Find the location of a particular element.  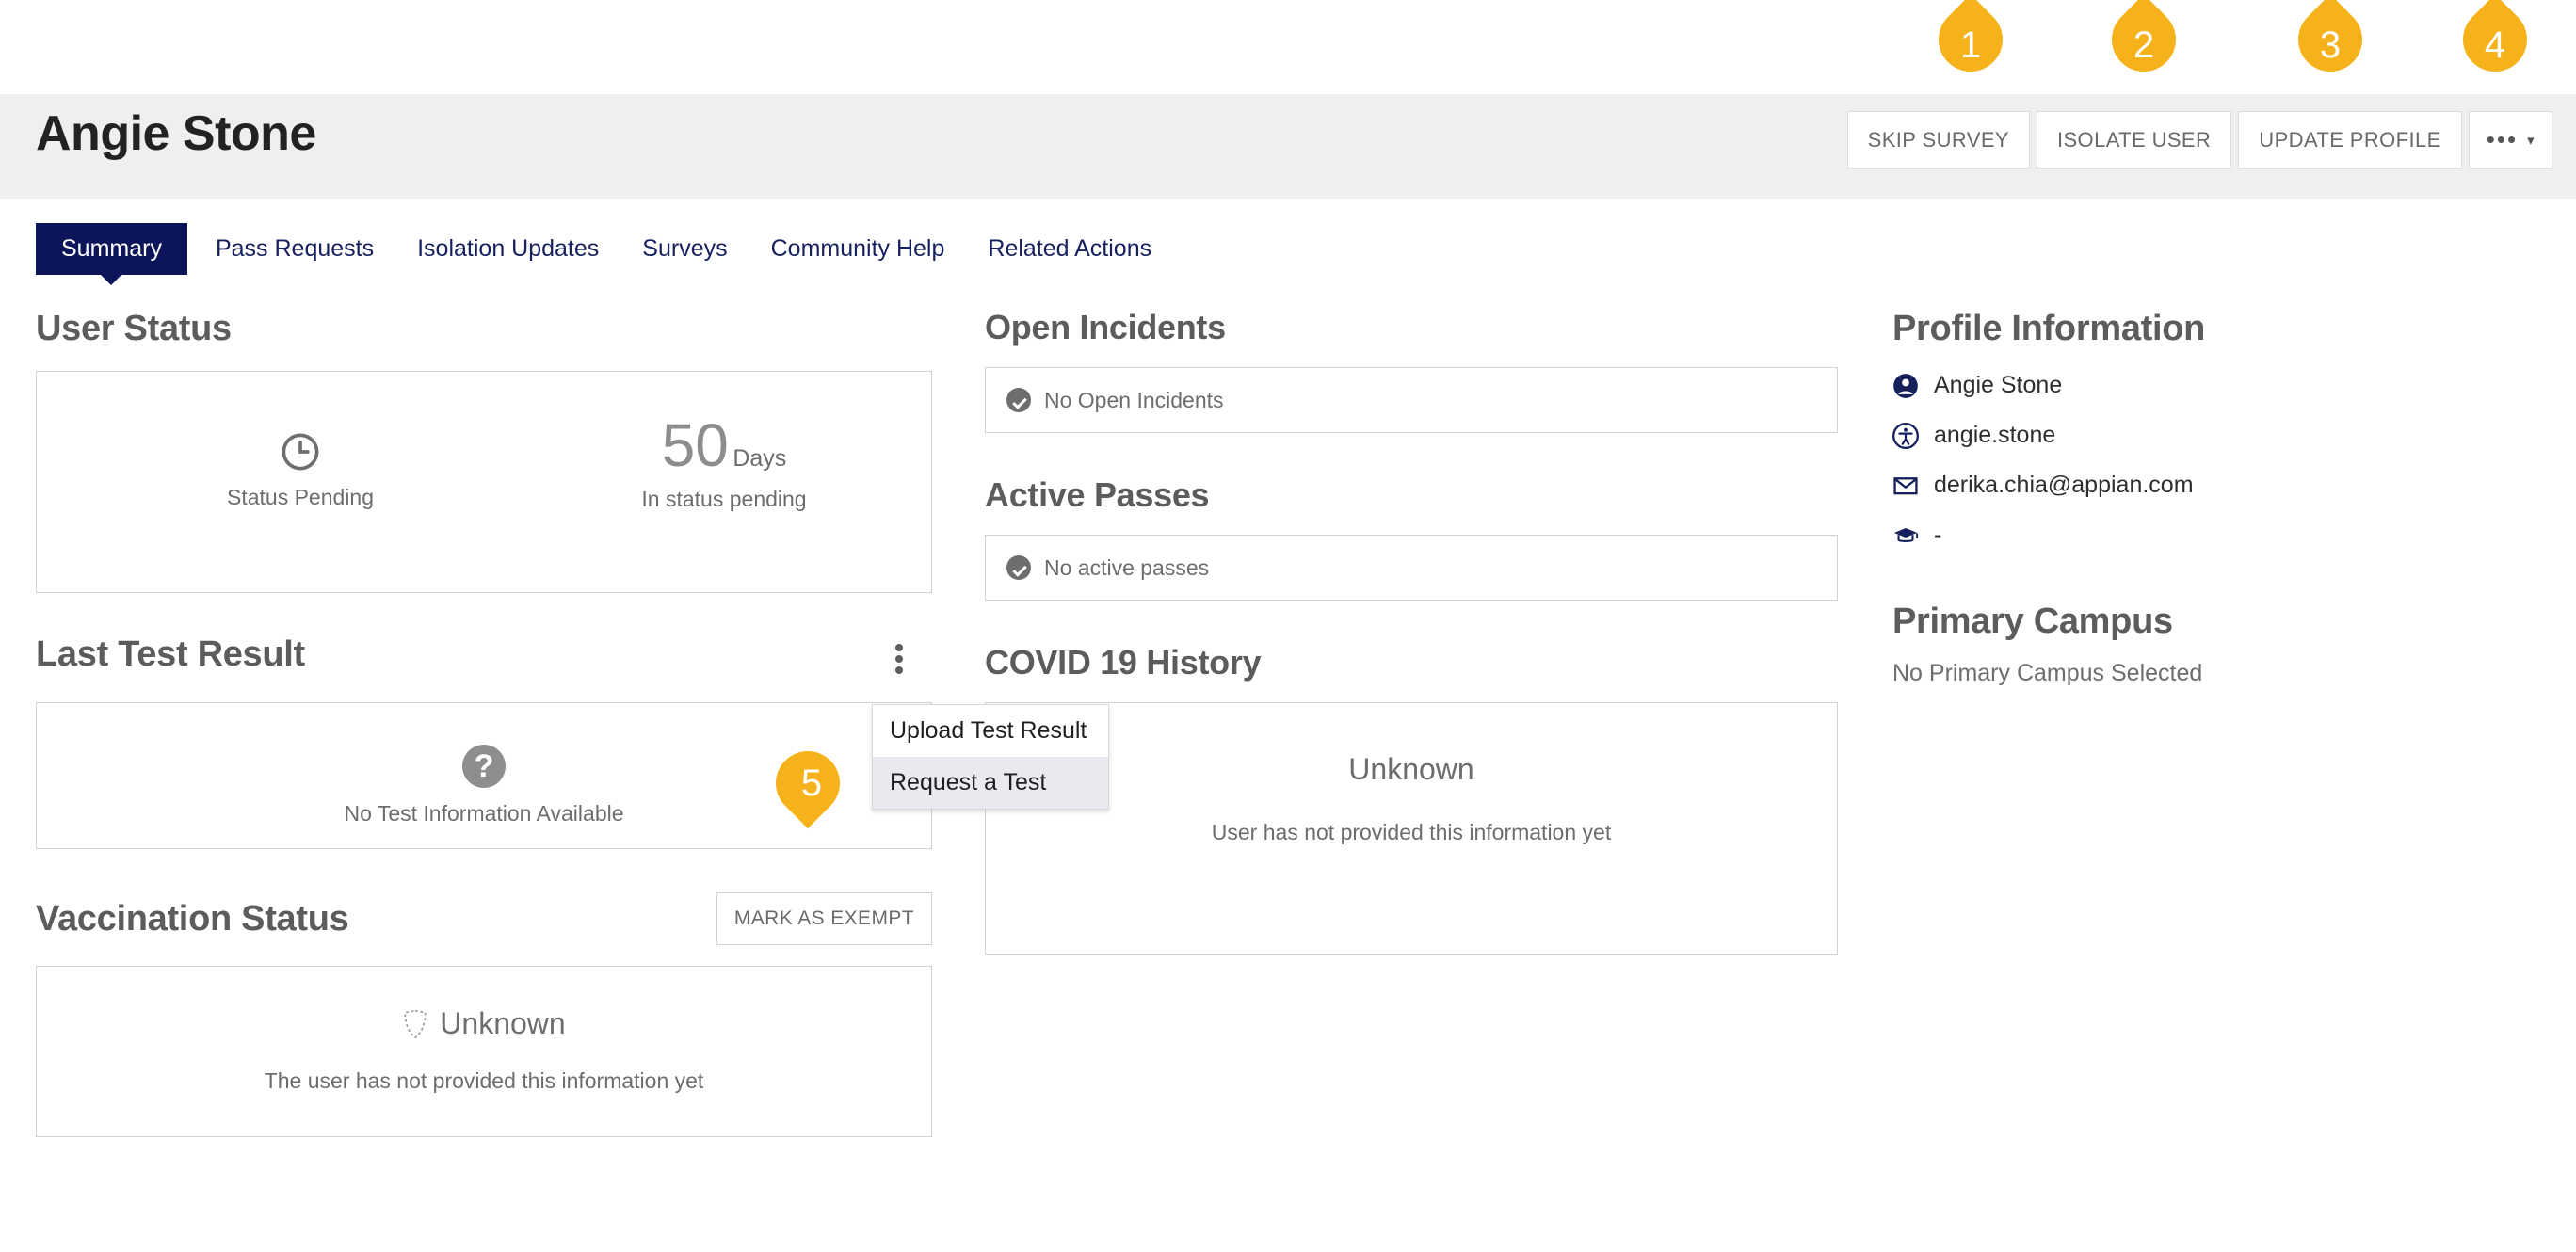

covid-history-heading: COVID 19 History is located at coordinates (1123, 662).